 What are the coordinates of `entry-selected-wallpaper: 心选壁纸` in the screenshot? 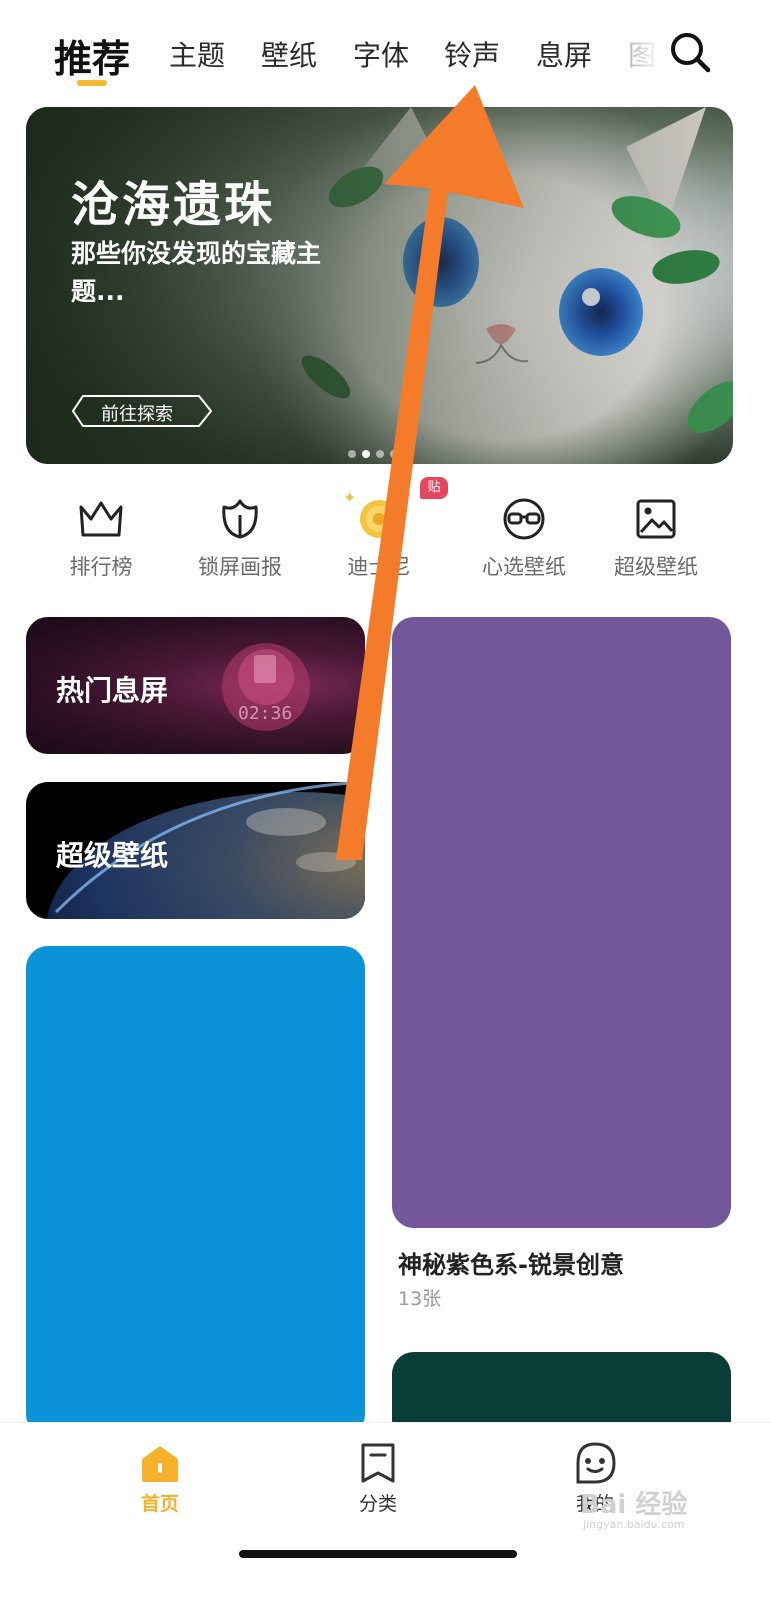 It's located at (524, 547).